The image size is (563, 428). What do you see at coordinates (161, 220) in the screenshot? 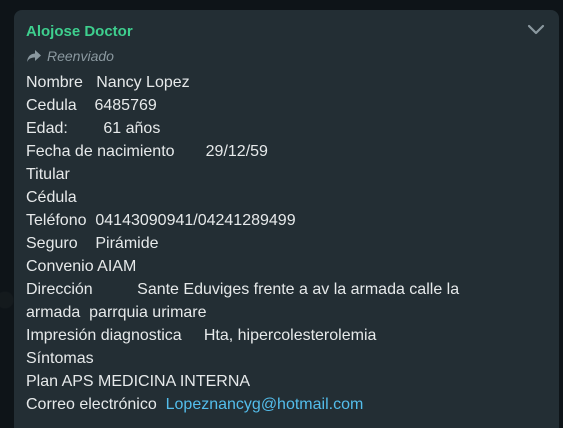
I see `line-telefono: Teléfono 04143090941/04241289499` at bounding box center [161, 220].